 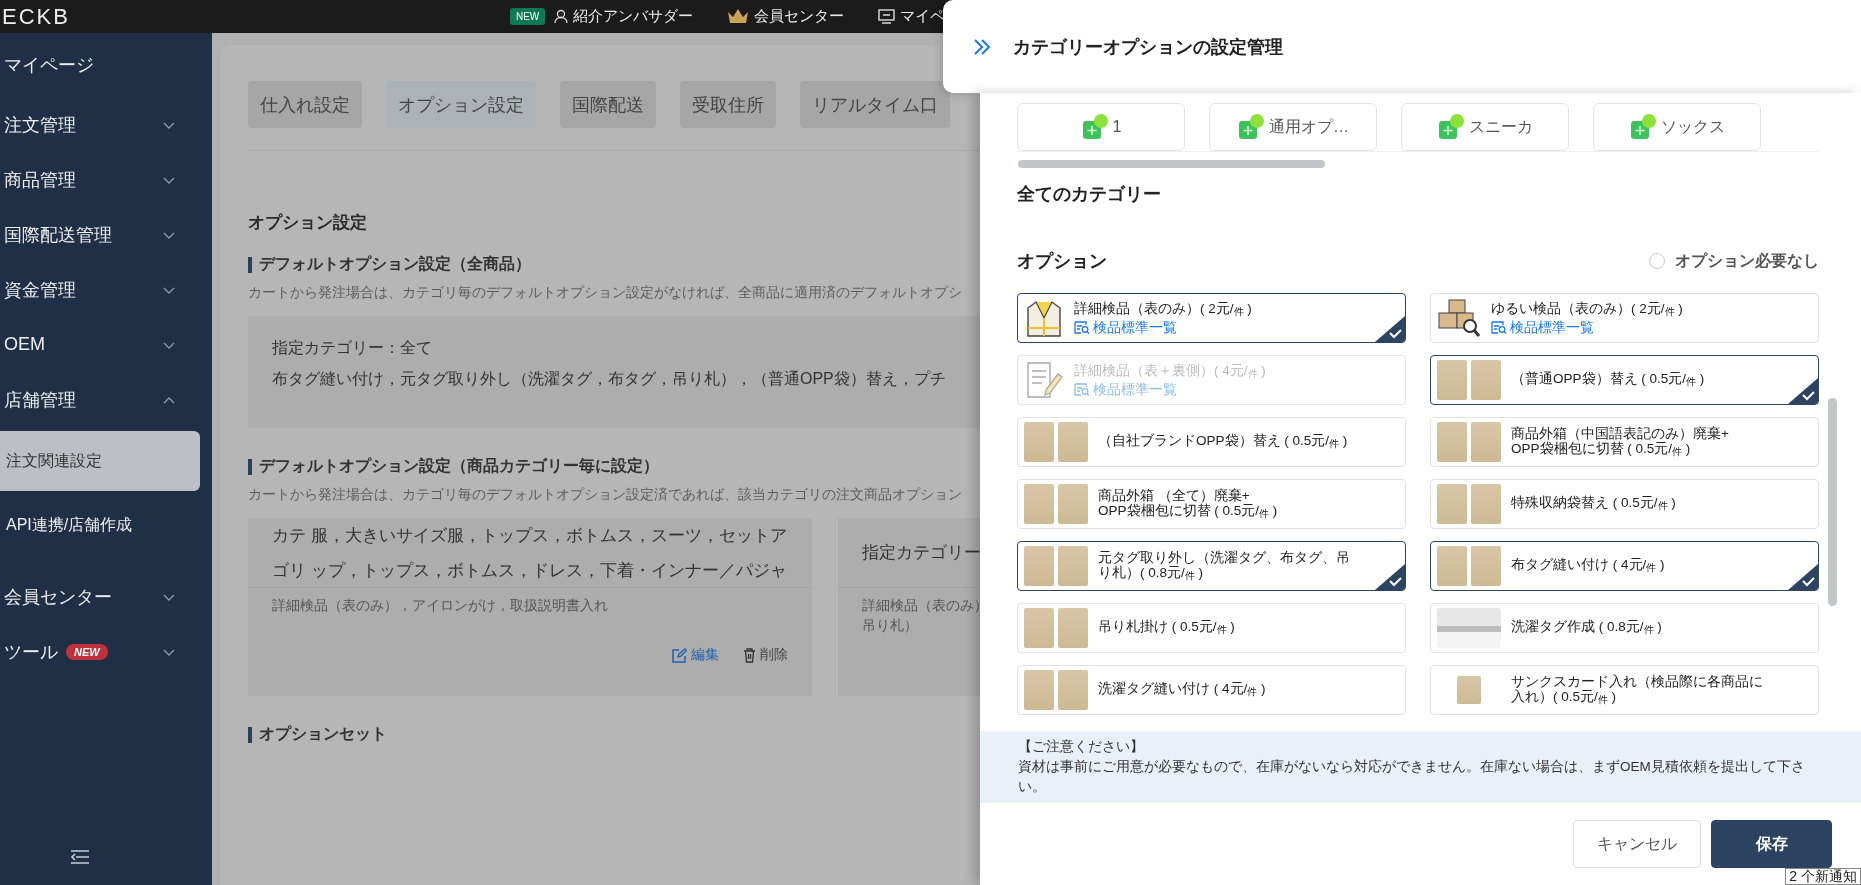 What do you see at coordinates (1771, 844) in the screenshot?
I see `save-button: 保存` at bounding box center [1771, 844].